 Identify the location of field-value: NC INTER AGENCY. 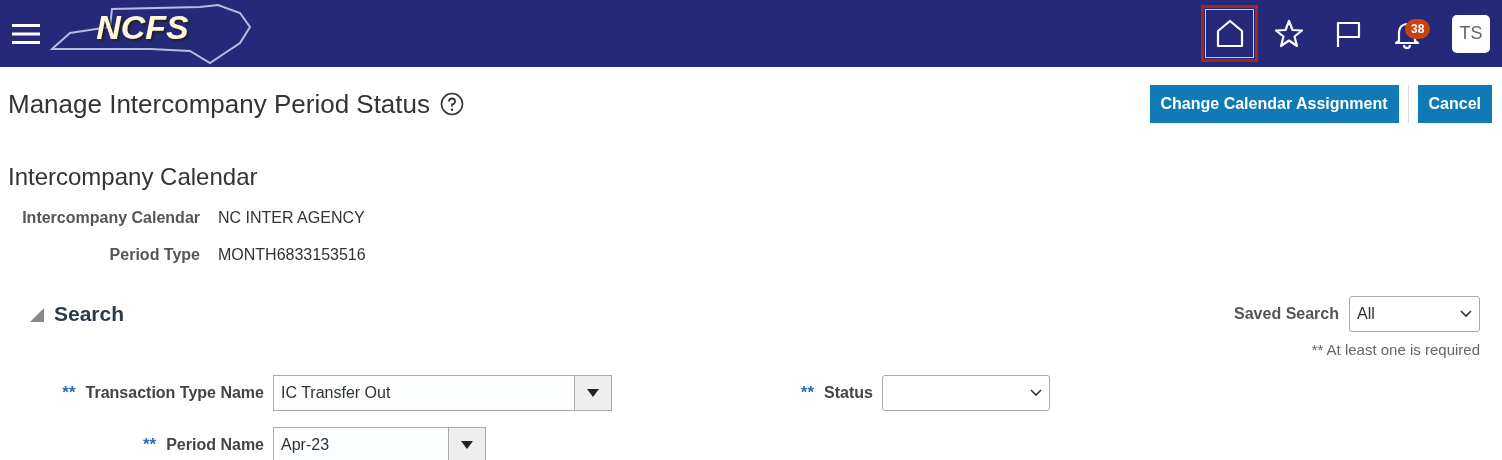
(292, 218).